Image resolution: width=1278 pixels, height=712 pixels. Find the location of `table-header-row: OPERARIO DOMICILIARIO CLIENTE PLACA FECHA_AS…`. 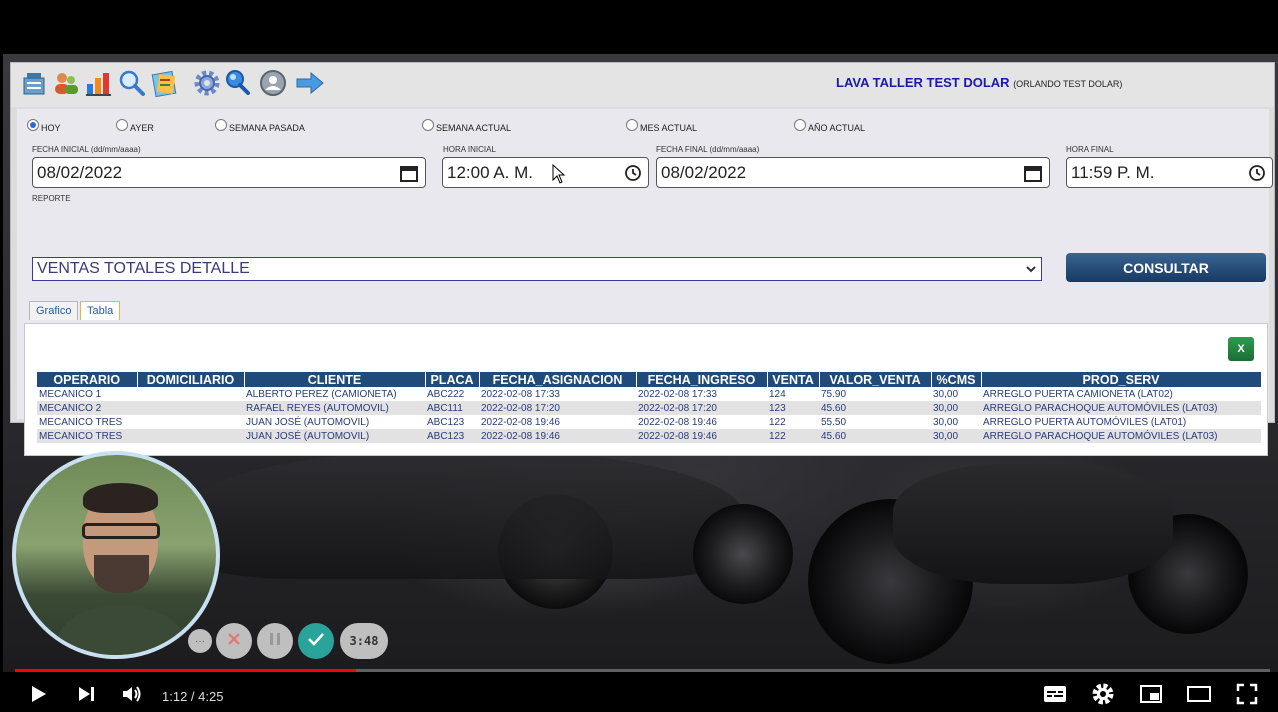

table-header-row: OPERARIO DOMICILIARIO CLIENTE PLACA FECHA_AS… is located at coordinates (649, 379).